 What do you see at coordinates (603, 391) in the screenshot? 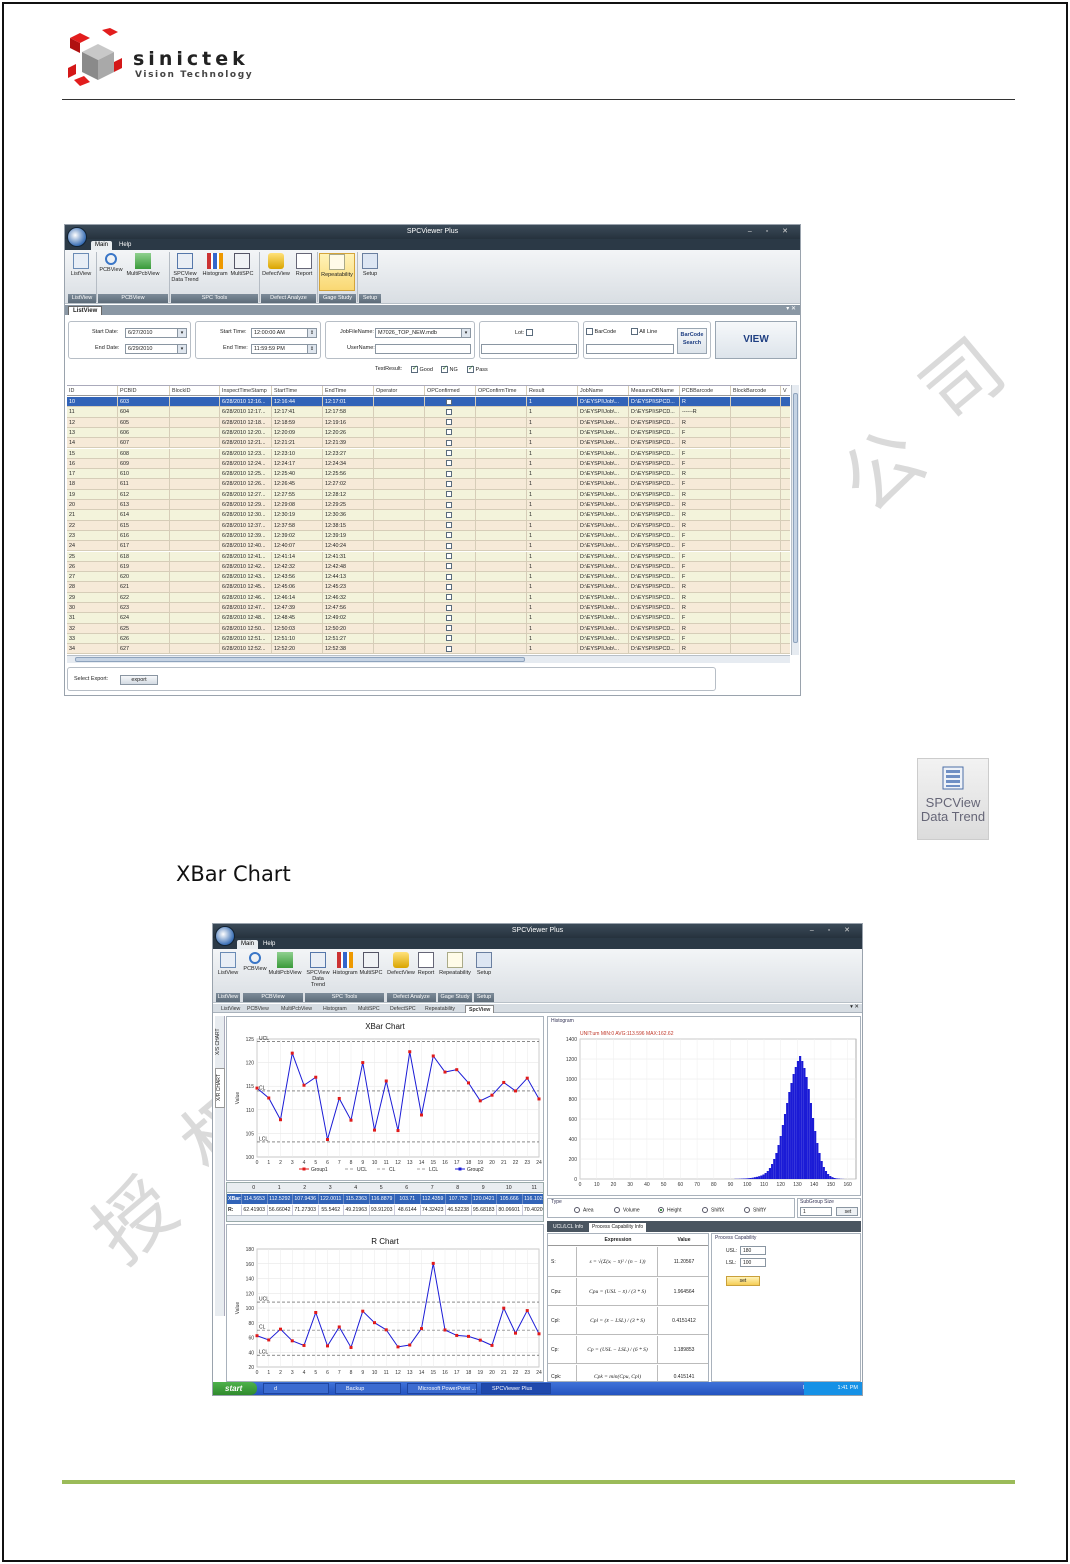
I see `column-header: JobName` at bounding box center [603, 391].